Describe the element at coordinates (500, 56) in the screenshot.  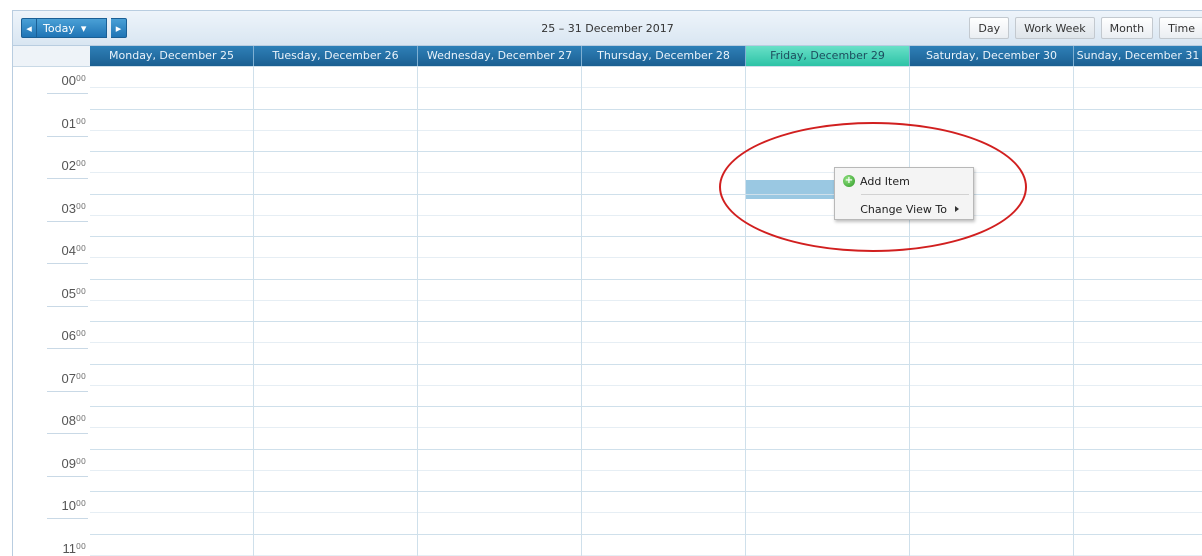
I see `day-header: Wednesday, December 27` at that location.